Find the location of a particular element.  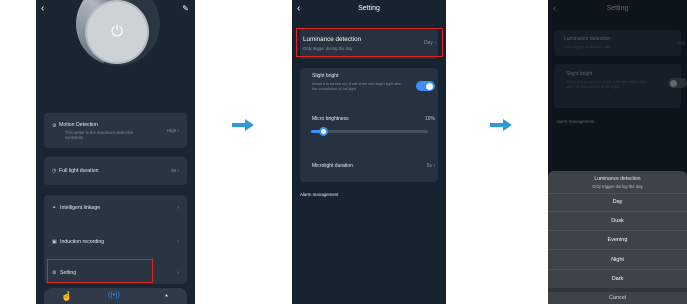

power-icon: ⏻ is located at coordinates (117, 31).